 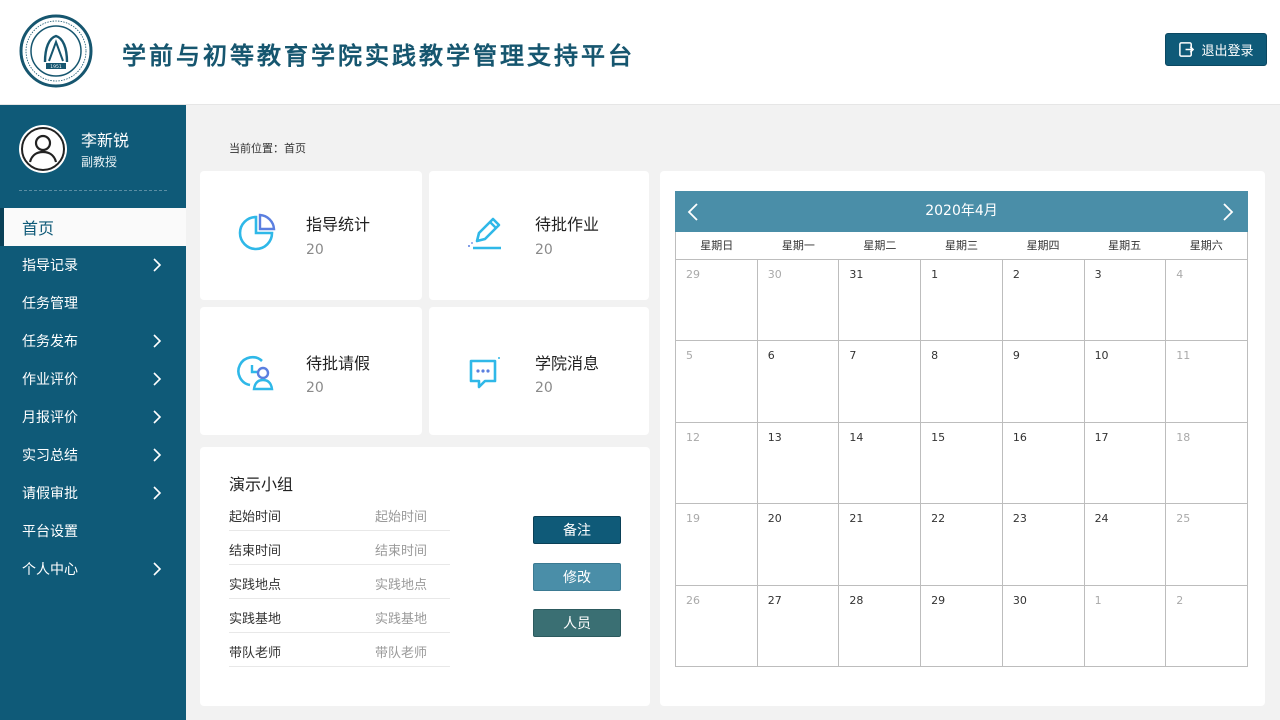 I want to click on info-label: 起始时间, so click(x=255, y=517).